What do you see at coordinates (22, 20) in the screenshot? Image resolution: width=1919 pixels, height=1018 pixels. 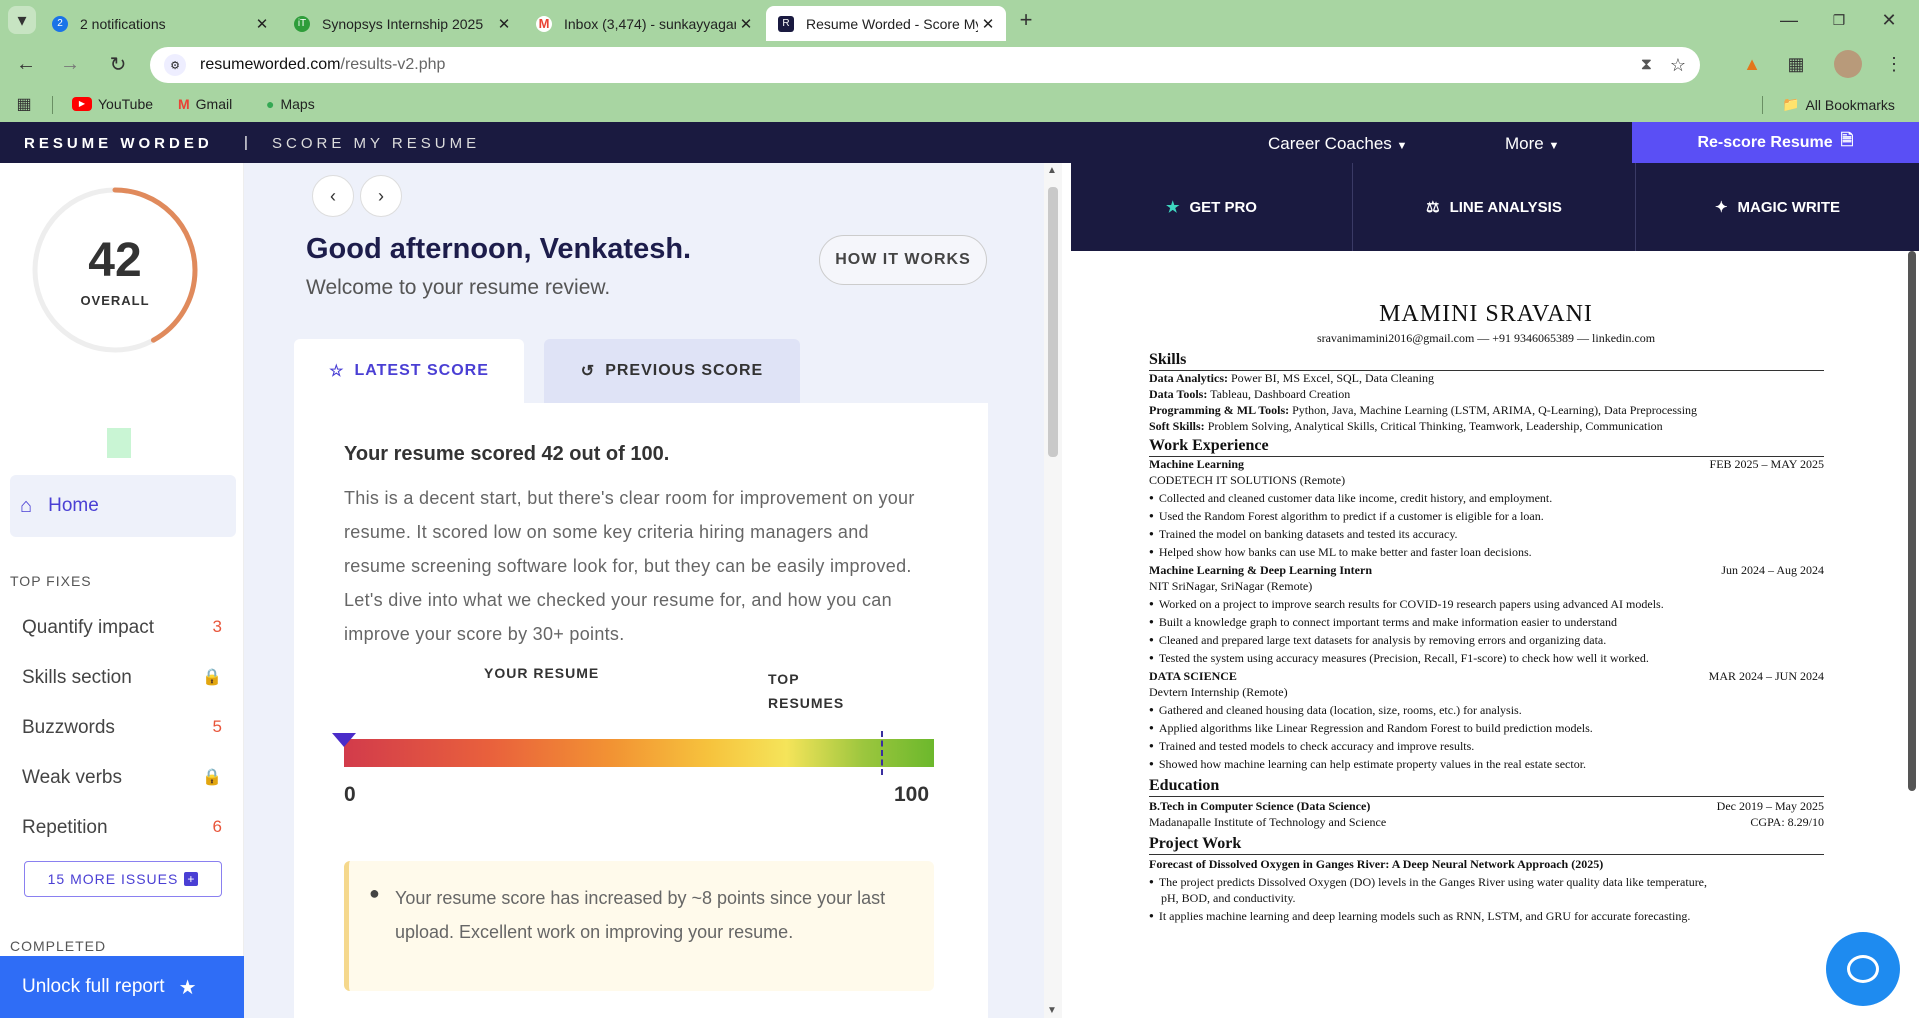 I see `tab-search-icon: ▾` at bounding box center [22, 20].